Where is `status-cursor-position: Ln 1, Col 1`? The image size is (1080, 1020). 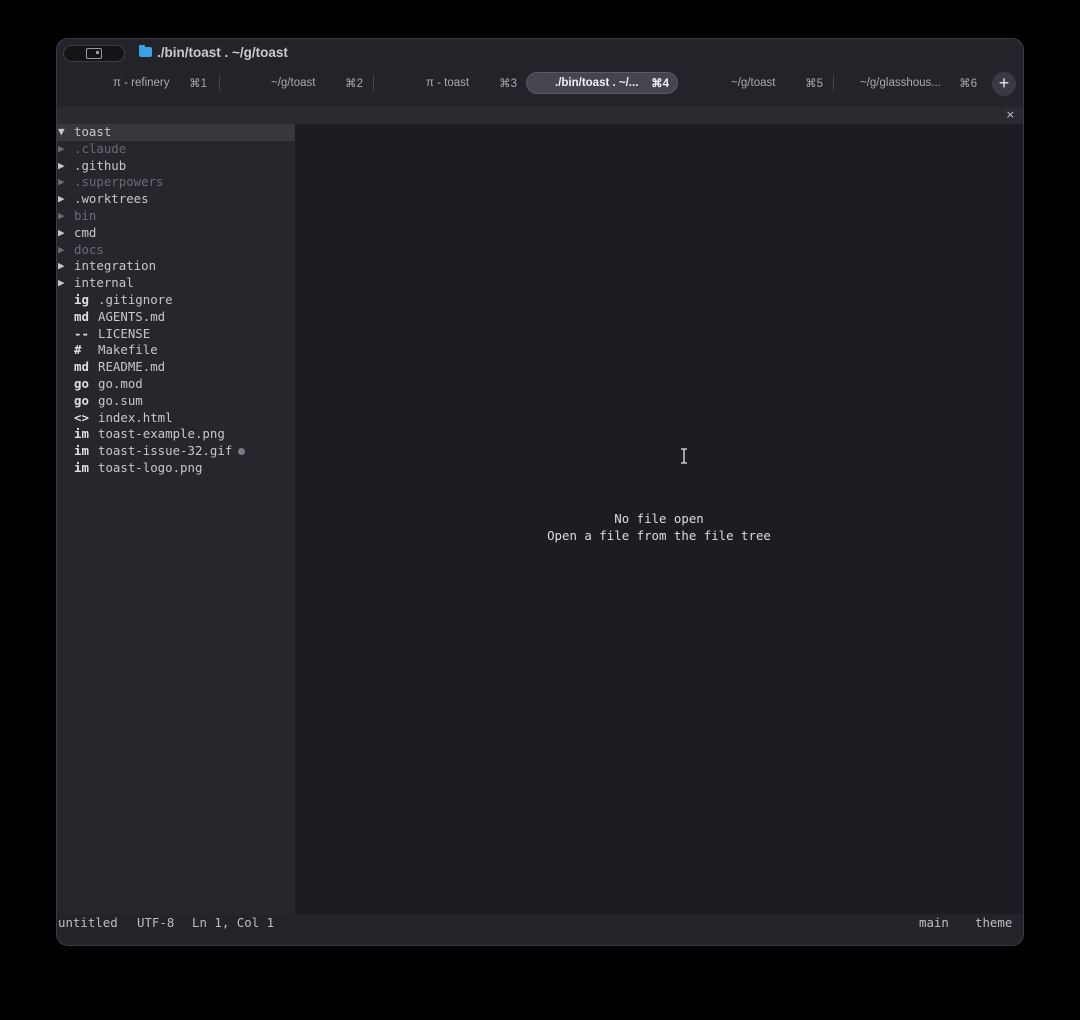 status-cursor-position: Ln 1, Col 1 is located at coordinates (233, 923).